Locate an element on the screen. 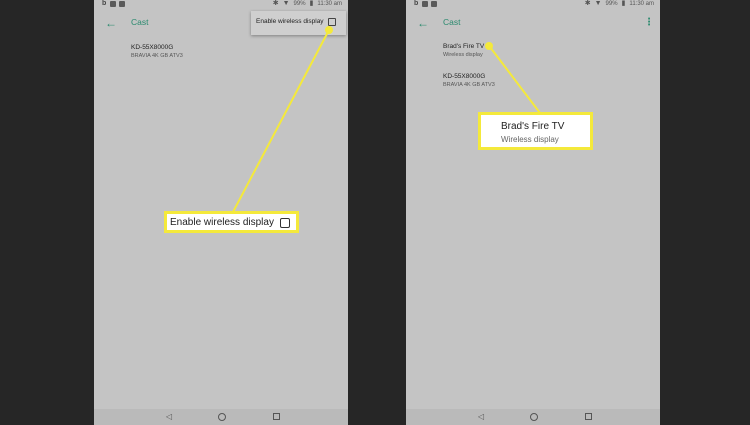 The height and width of the screenshot is (425, 750). device-name: Brad's Fire TV is located at coordinates (464, 46).